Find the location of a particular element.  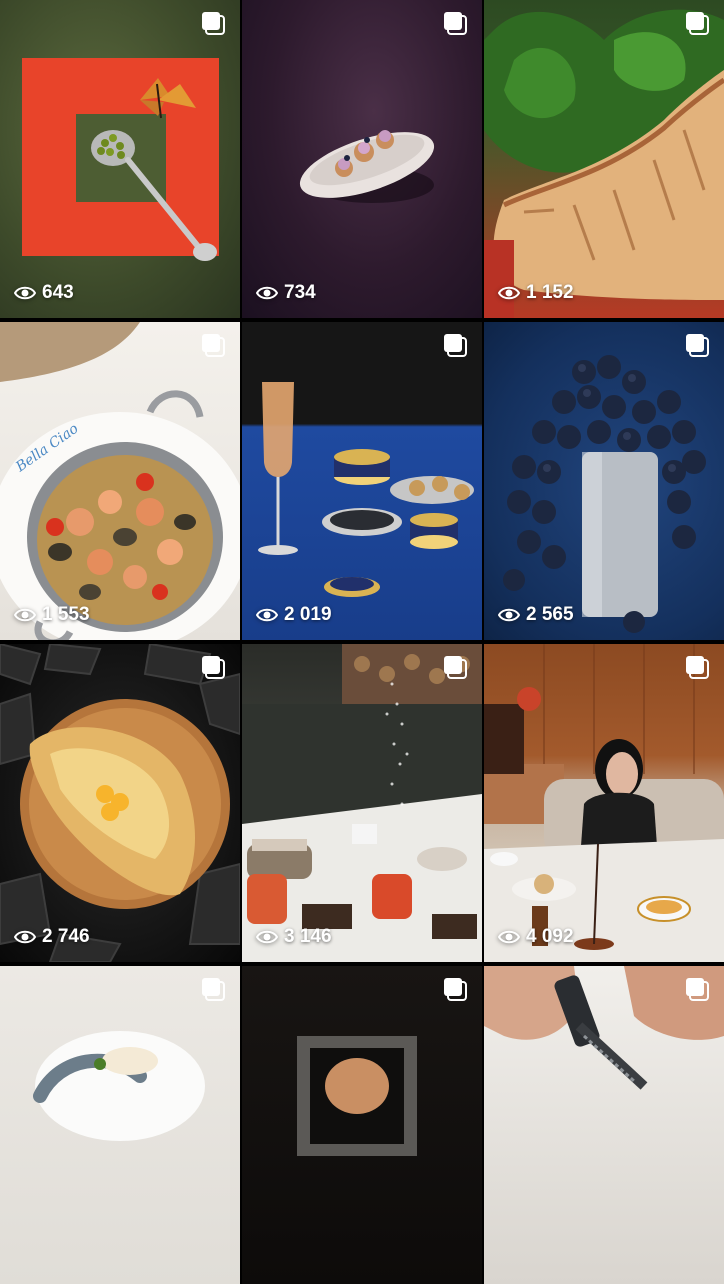

view-count: 734 is located at coordinates (286, 293).